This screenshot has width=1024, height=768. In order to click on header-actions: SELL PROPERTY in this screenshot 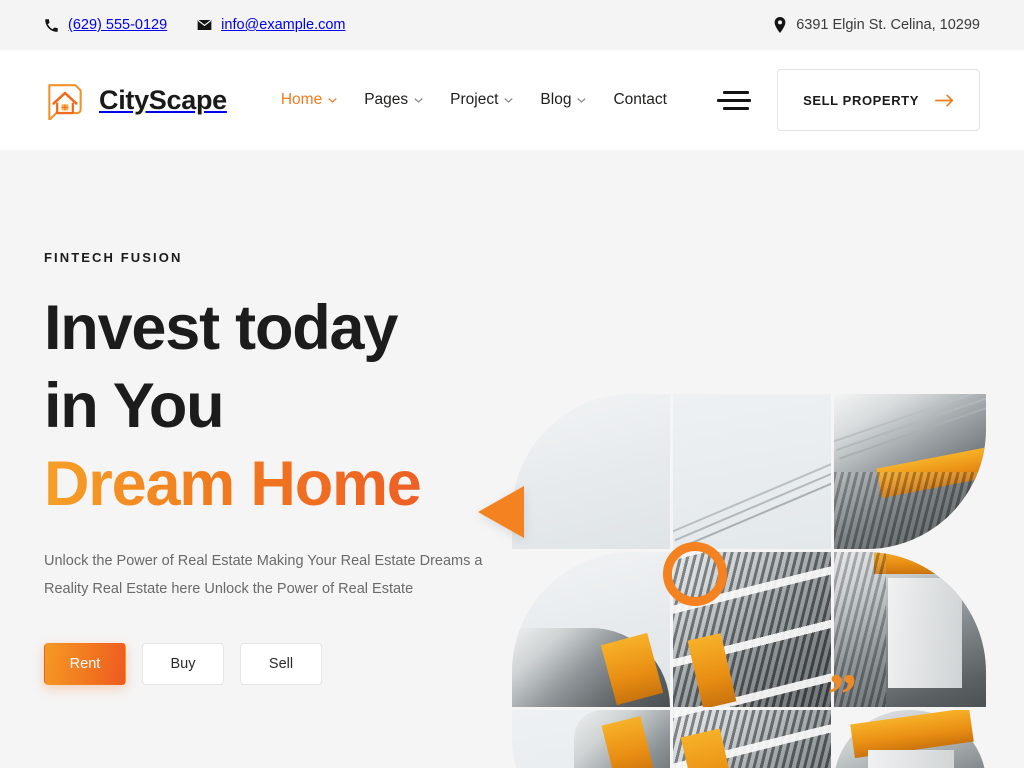, I will do `click(848, 100)`.